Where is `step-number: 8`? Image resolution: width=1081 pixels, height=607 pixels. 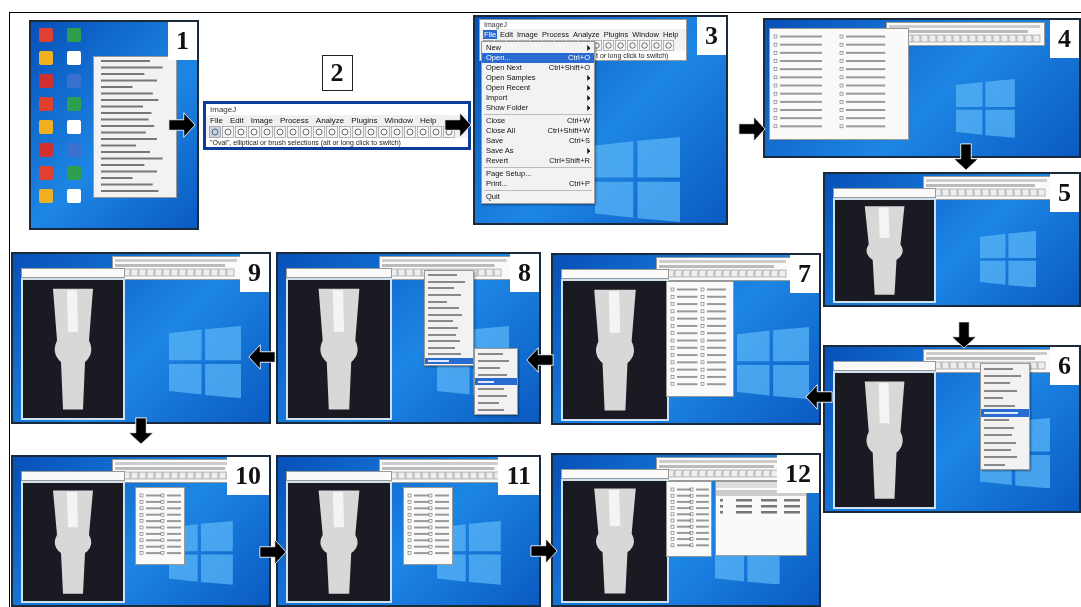
step-number: 8 is located at coordinates (524, 273).